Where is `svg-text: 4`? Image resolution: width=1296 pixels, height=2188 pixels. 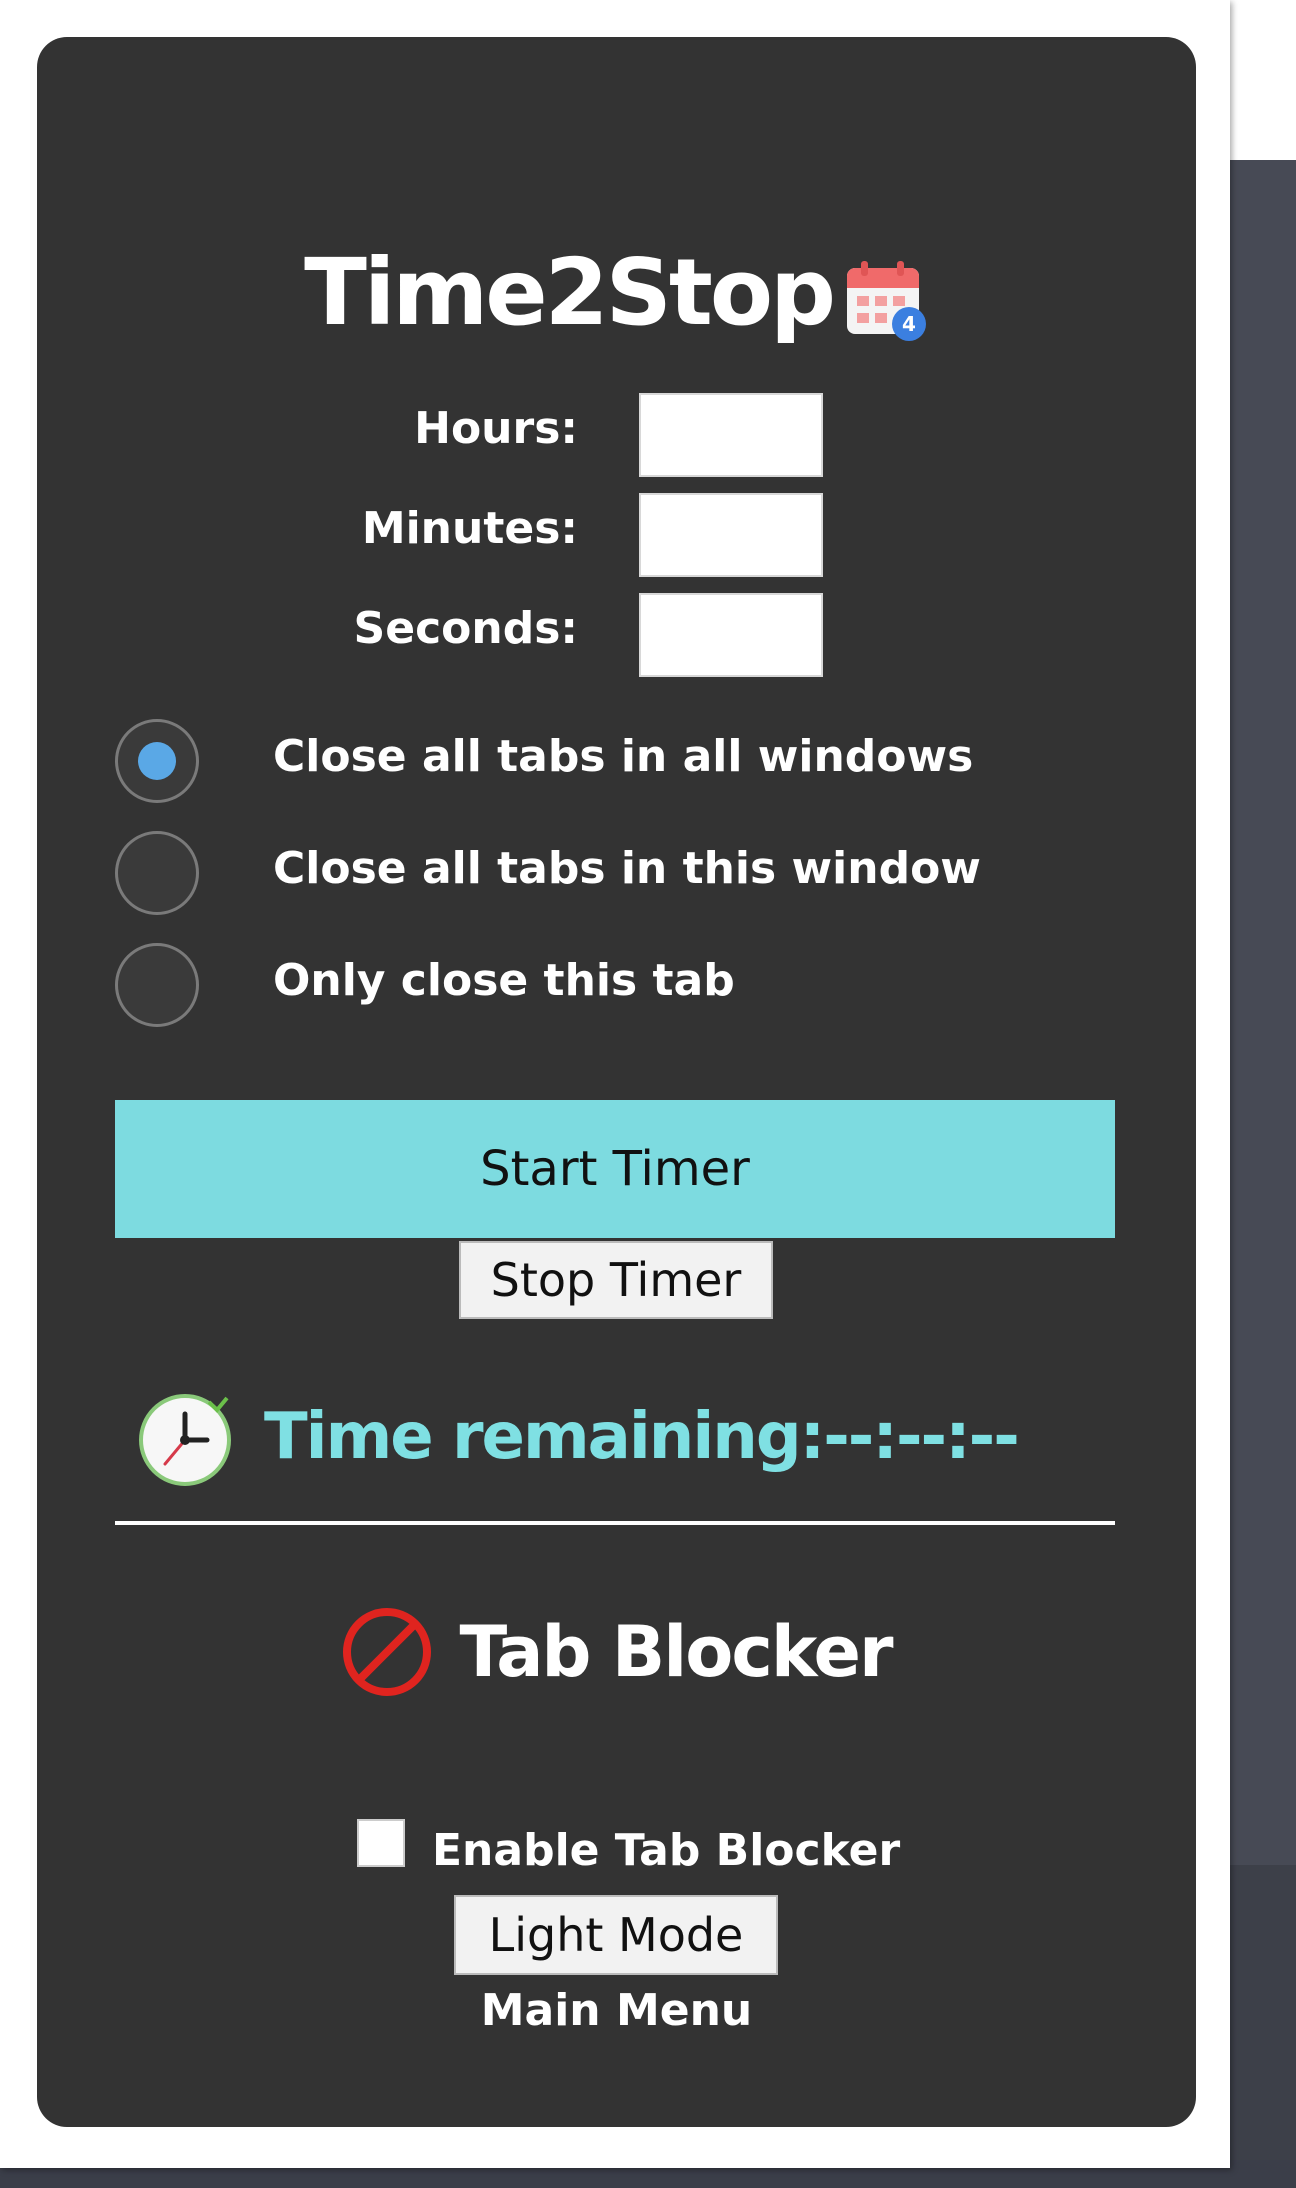 svg-text: 4 is located at coordinates (909, 324).